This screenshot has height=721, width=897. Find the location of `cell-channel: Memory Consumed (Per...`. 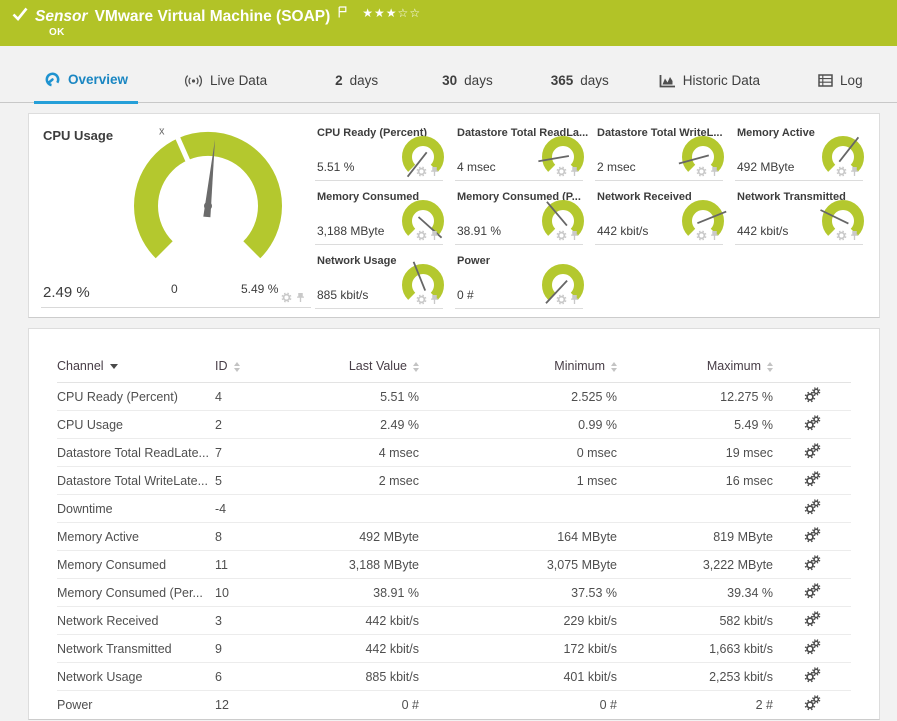

cell-channel: Memory Consumed (Per... is located at coordinates (136, 592).